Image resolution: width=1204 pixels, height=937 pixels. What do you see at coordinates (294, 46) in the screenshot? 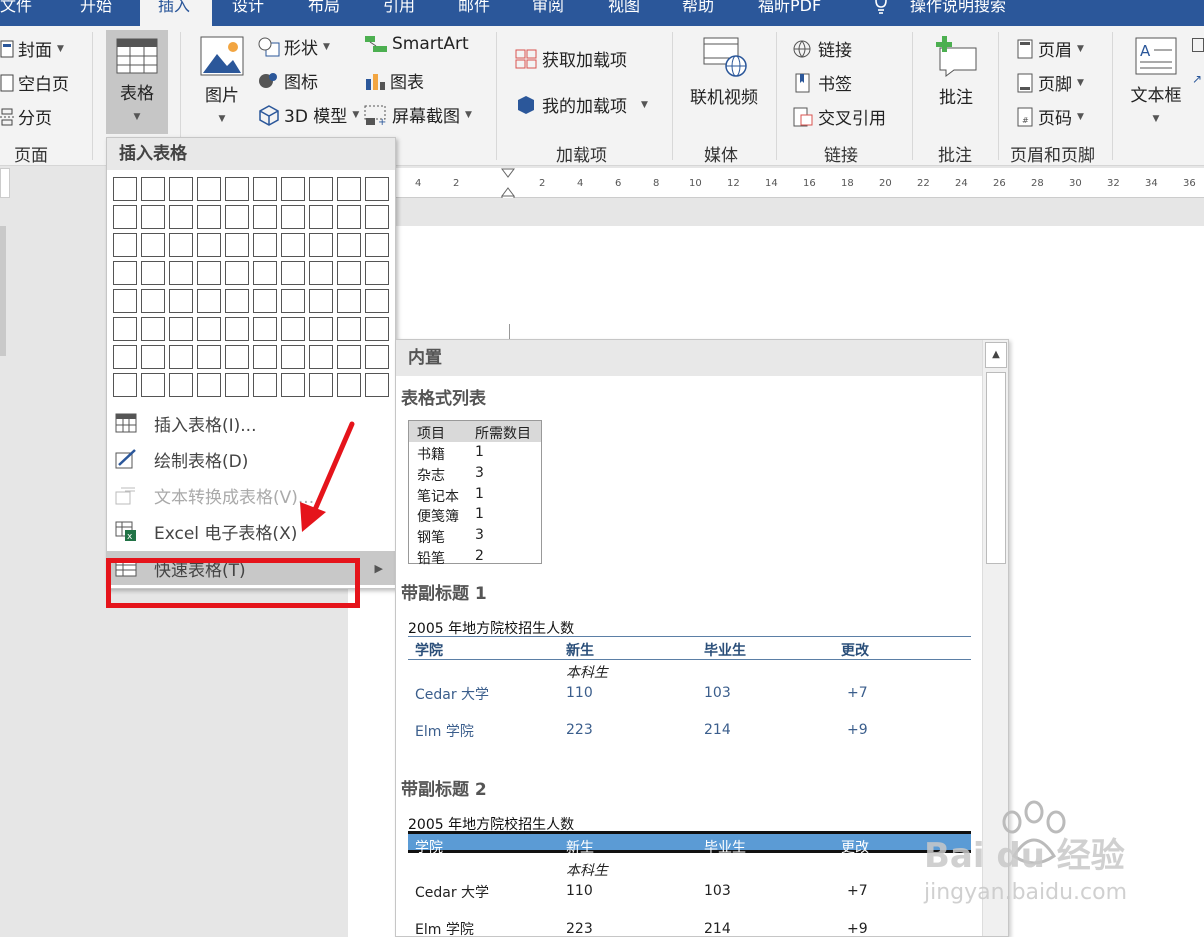
I see `shapes-button: 形状 ▼` at bounding box center [294, 46].